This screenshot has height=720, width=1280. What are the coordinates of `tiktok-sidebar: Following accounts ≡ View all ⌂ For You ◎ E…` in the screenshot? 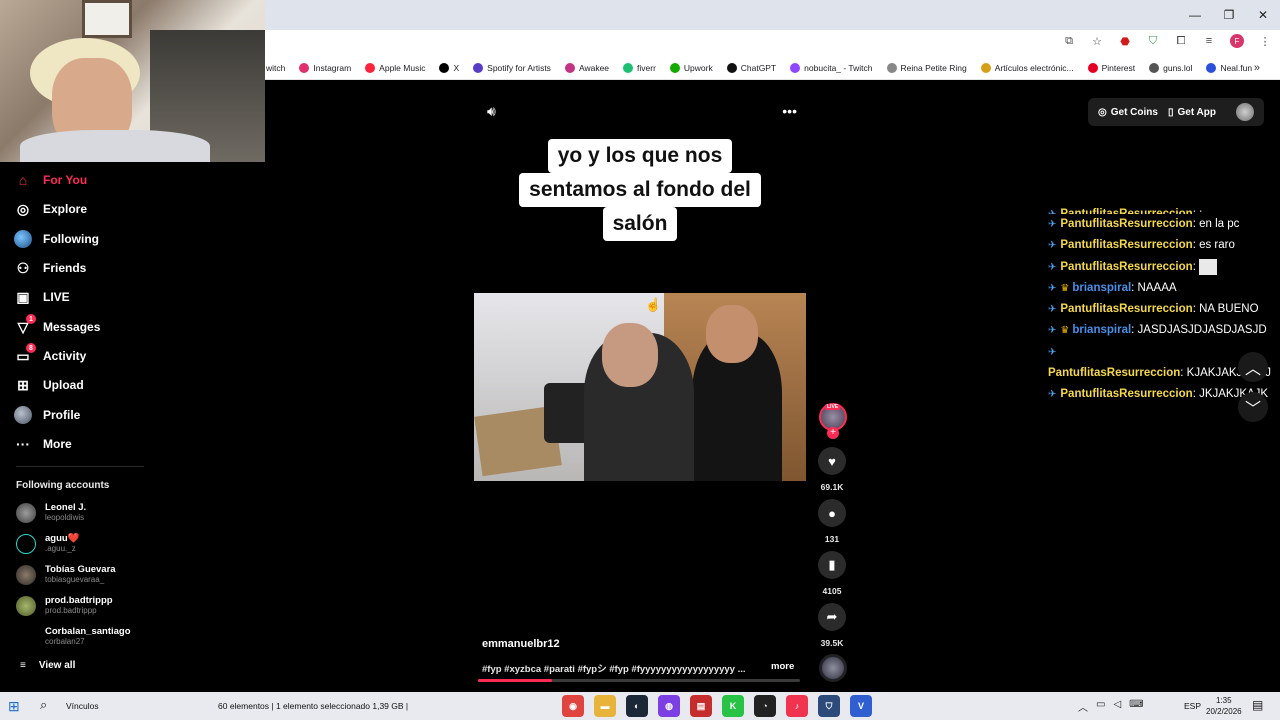 It's located at (80, 427).